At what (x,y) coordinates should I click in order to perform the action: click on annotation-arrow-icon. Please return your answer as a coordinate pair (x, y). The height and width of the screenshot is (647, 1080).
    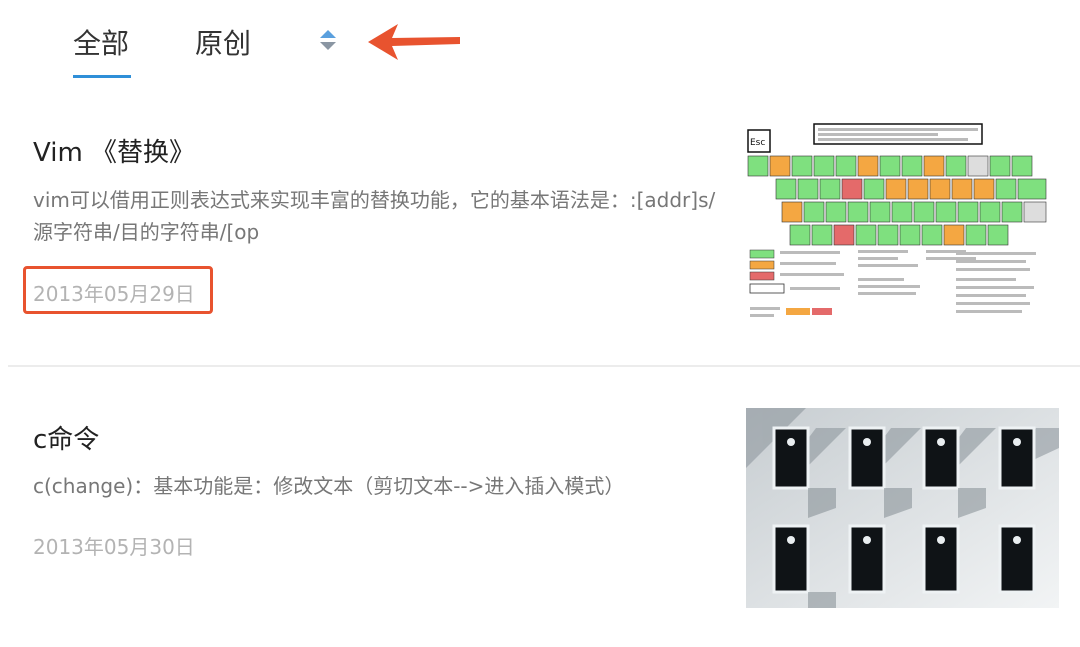
    Looking at the image, I should click on (414, 42).